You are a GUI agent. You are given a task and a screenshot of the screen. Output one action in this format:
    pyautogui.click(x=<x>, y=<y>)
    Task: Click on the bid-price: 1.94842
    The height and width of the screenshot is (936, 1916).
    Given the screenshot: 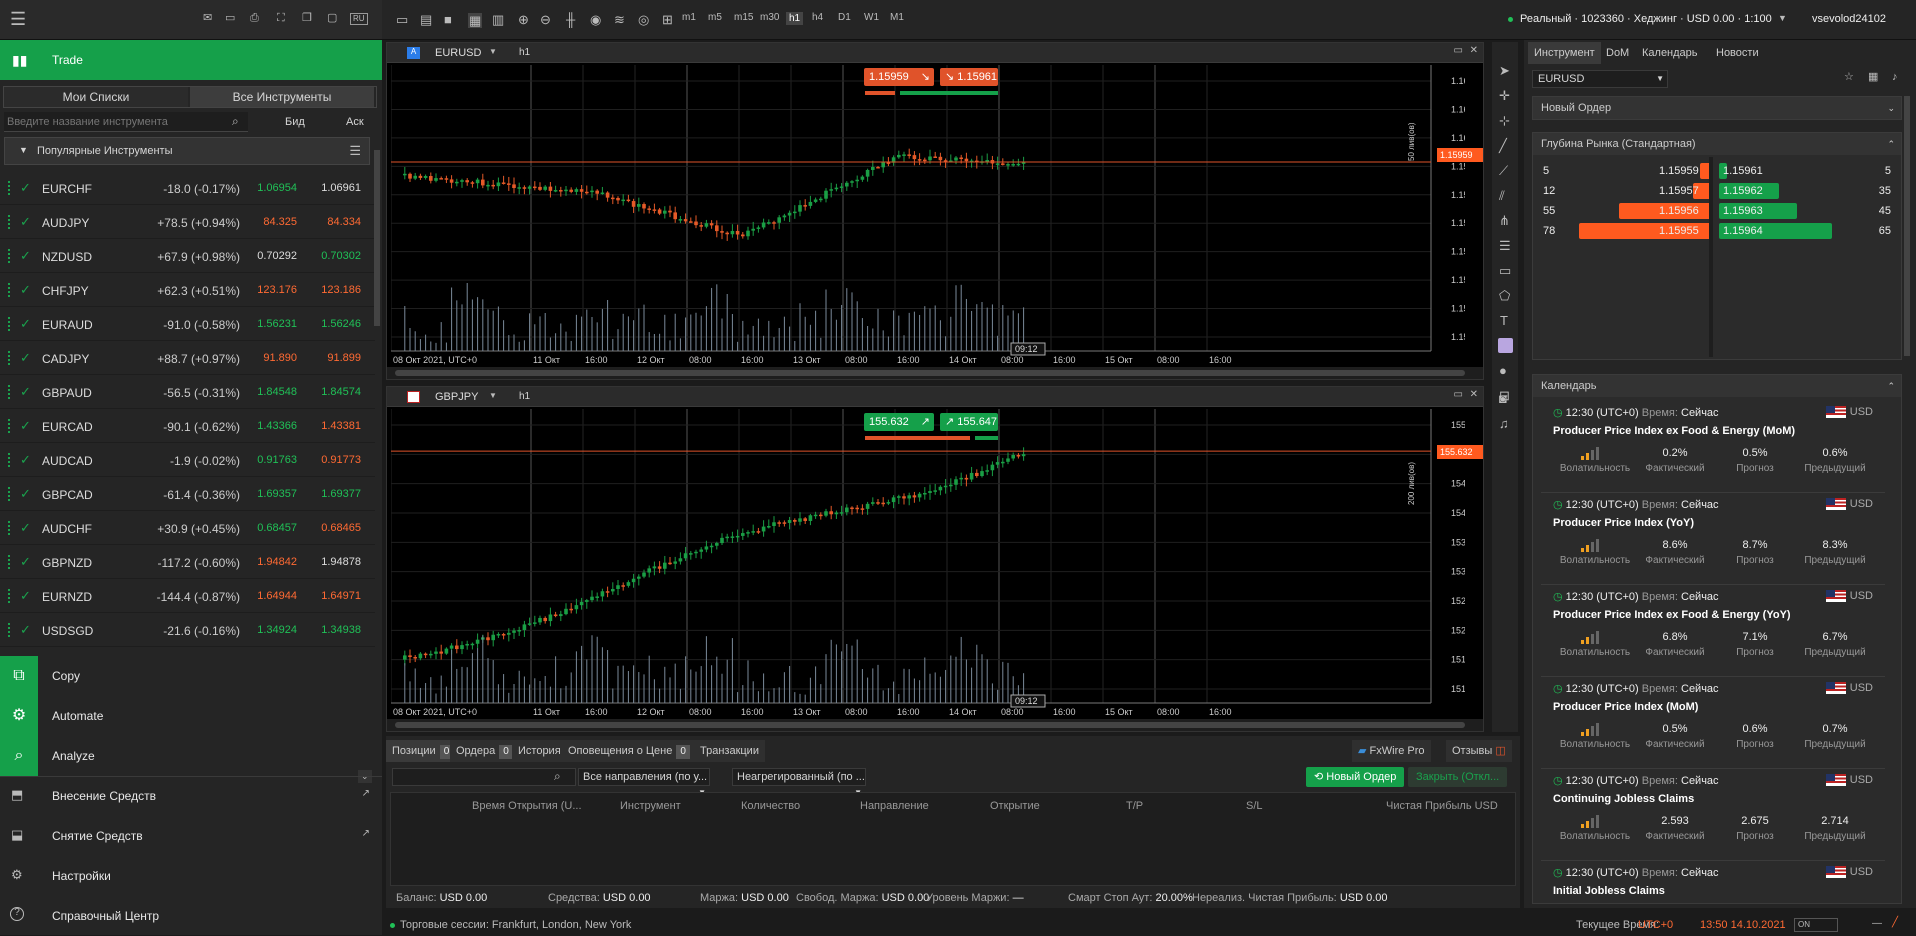 What is the action you would take?
    pyautogui.click(x=277, y=562)
    